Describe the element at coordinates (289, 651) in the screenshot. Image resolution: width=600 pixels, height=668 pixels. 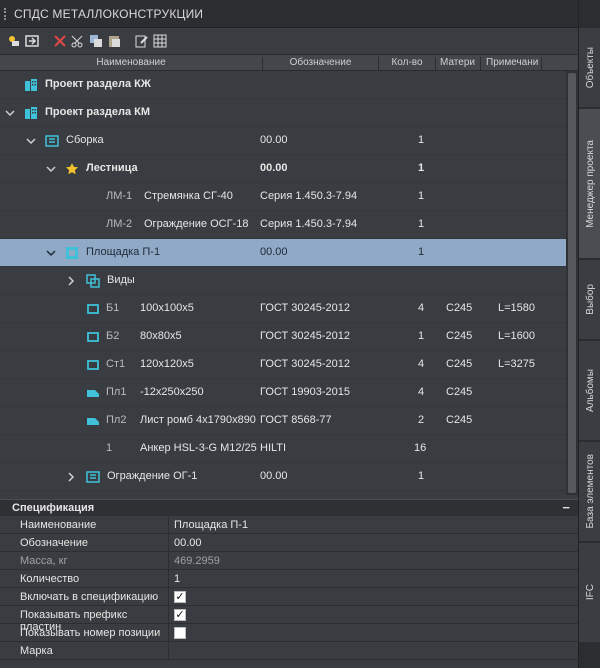
I see `prop-row-mark: Марка` at that location.